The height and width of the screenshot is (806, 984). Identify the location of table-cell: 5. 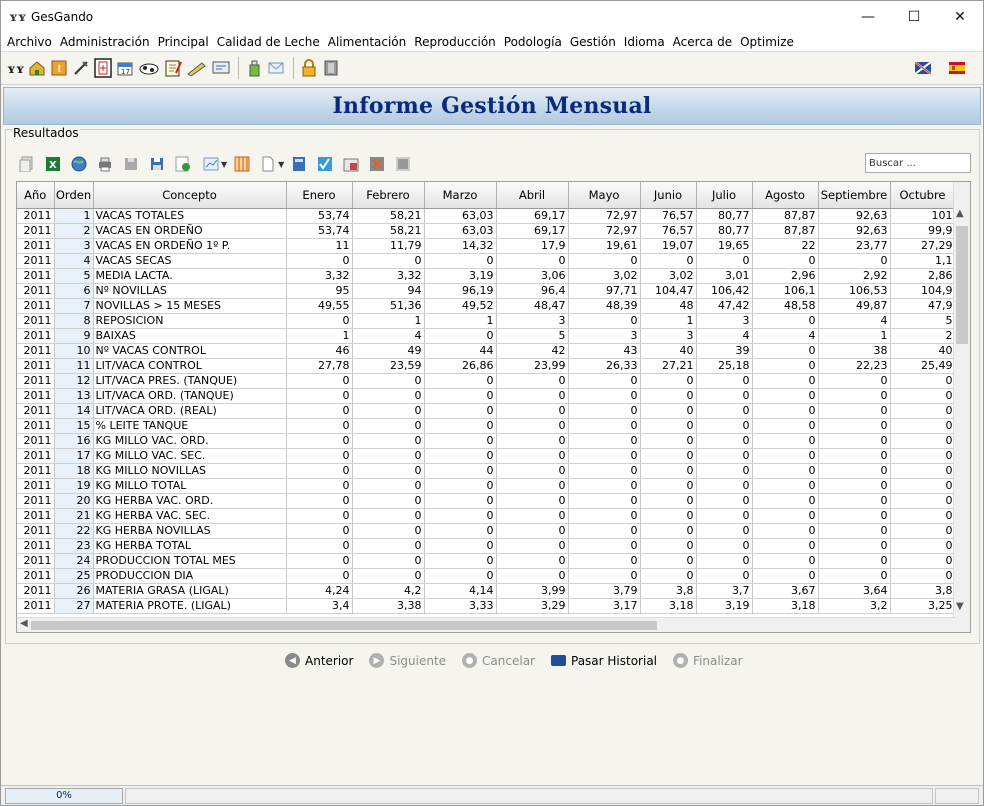
(532, 336).